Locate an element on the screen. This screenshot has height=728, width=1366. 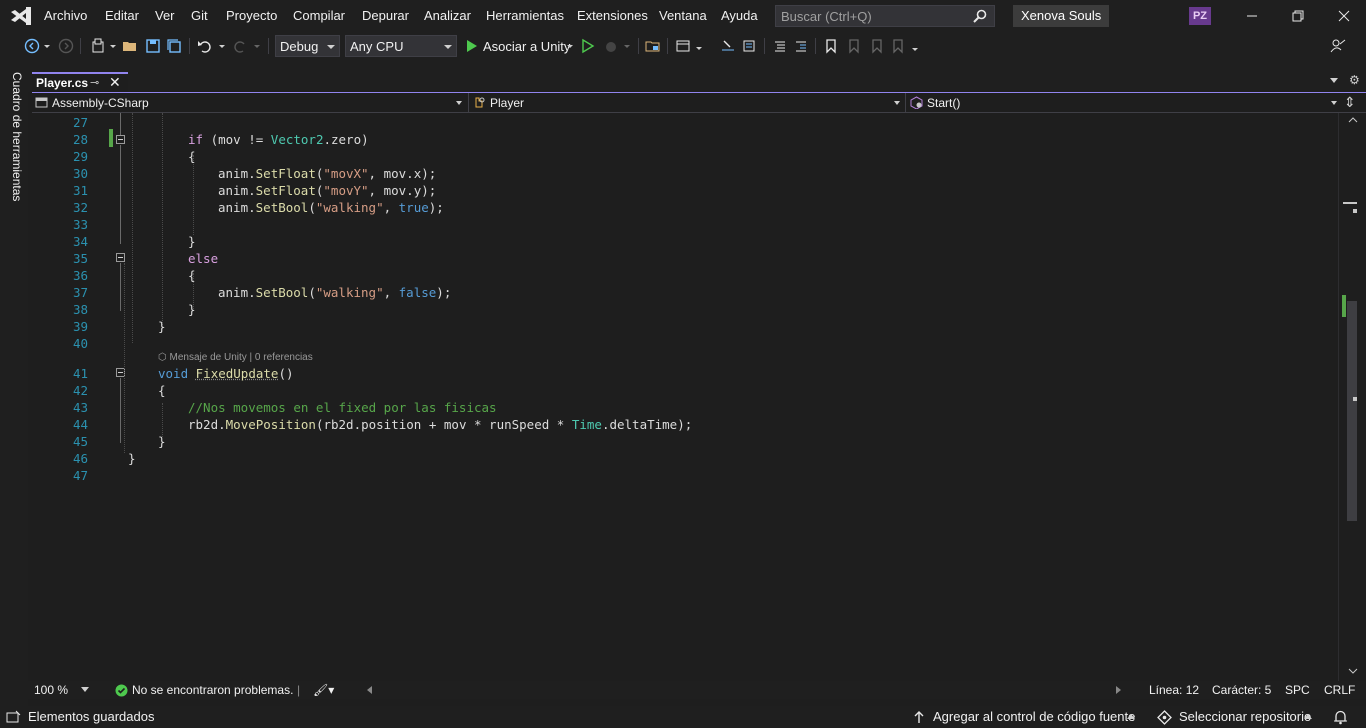
code-line: { is located at coordinates (192, 156).